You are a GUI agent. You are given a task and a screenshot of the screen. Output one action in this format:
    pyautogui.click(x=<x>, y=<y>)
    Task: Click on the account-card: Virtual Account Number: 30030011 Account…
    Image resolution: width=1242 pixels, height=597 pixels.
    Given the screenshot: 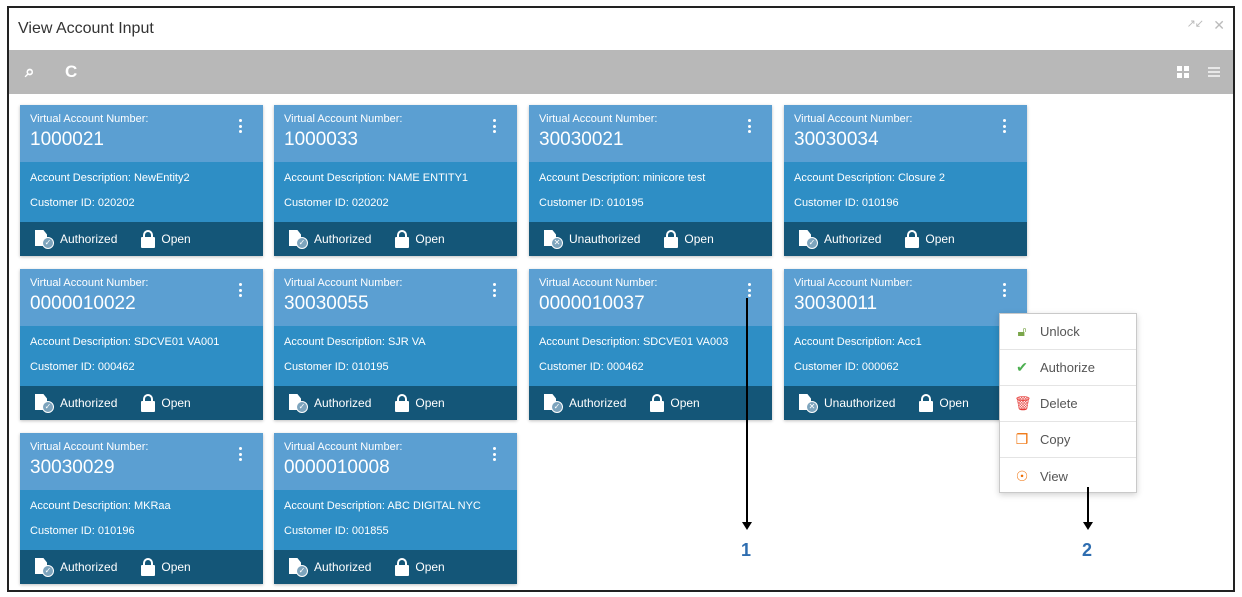 What is the action you would take?
    pyautogui.click(x=905, y=344)
    